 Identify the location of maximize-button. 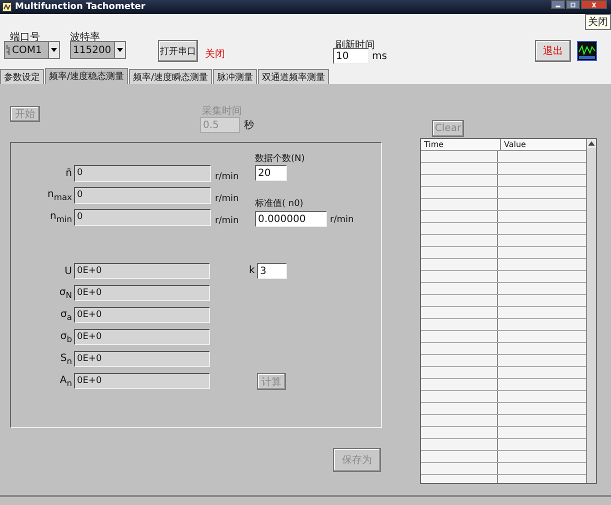
(573, 4).